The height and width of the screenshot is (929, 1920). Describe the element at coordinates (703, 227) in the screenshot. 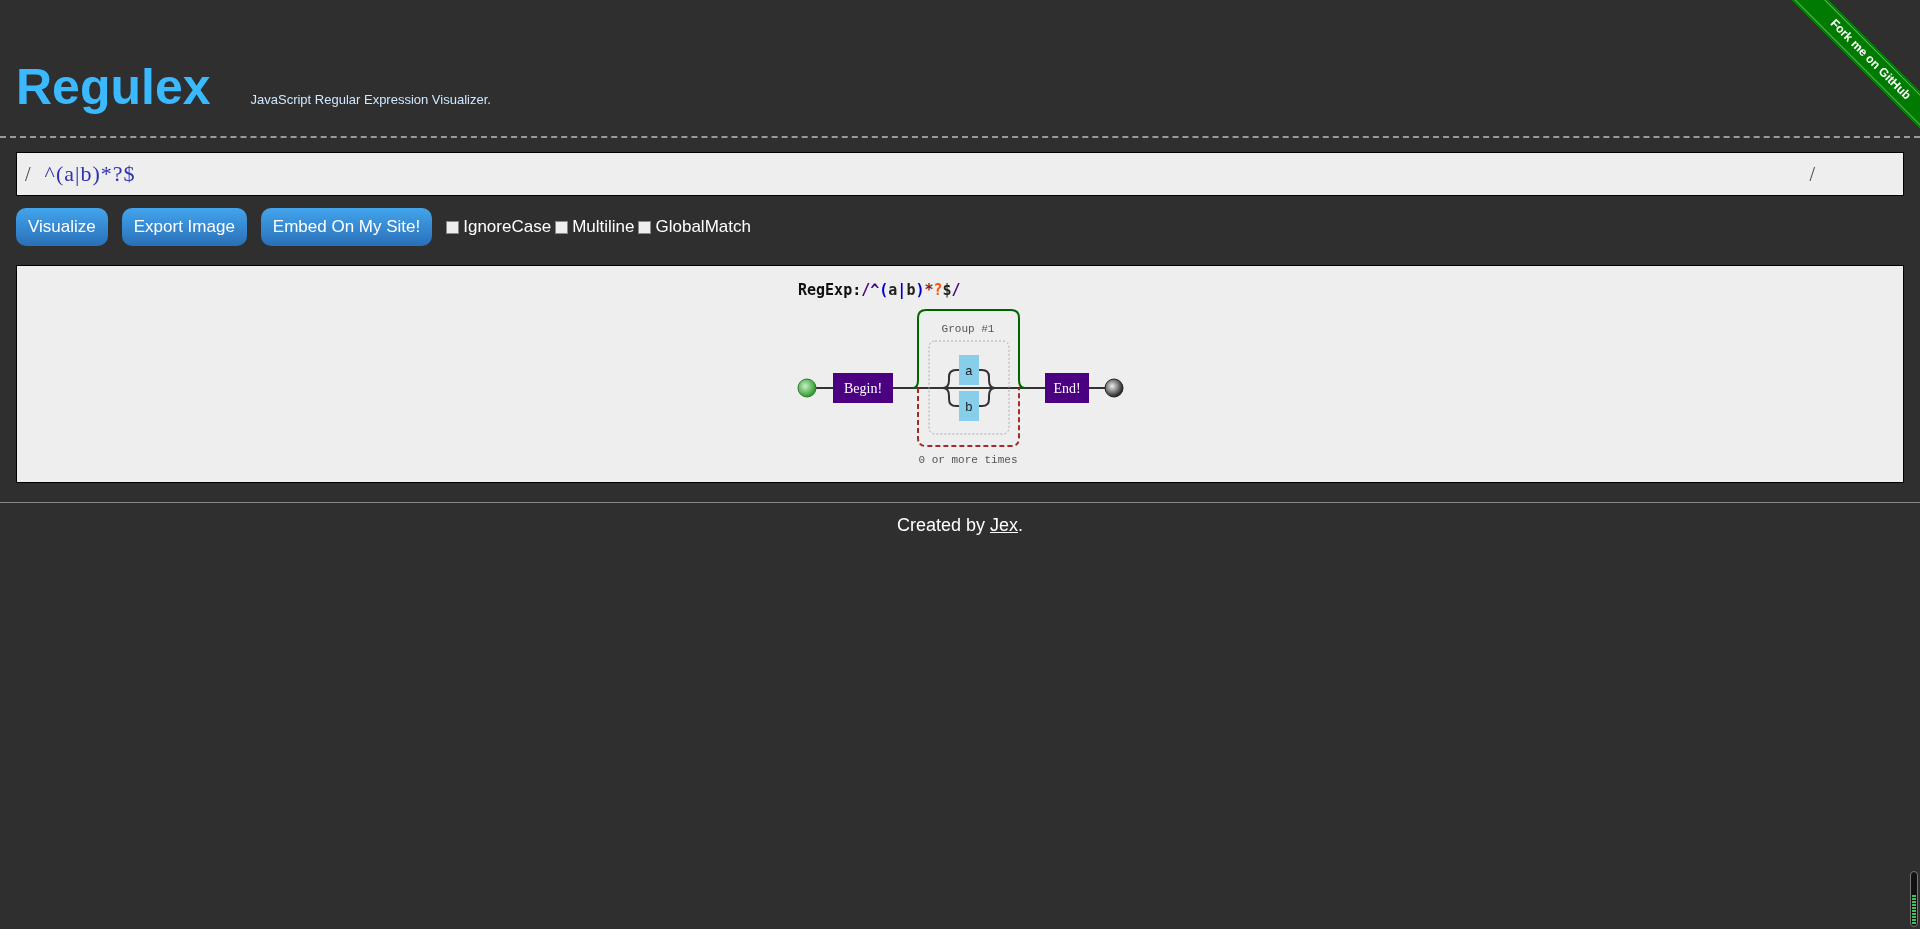

I see `flag-label: GlobalMatch` at that location.